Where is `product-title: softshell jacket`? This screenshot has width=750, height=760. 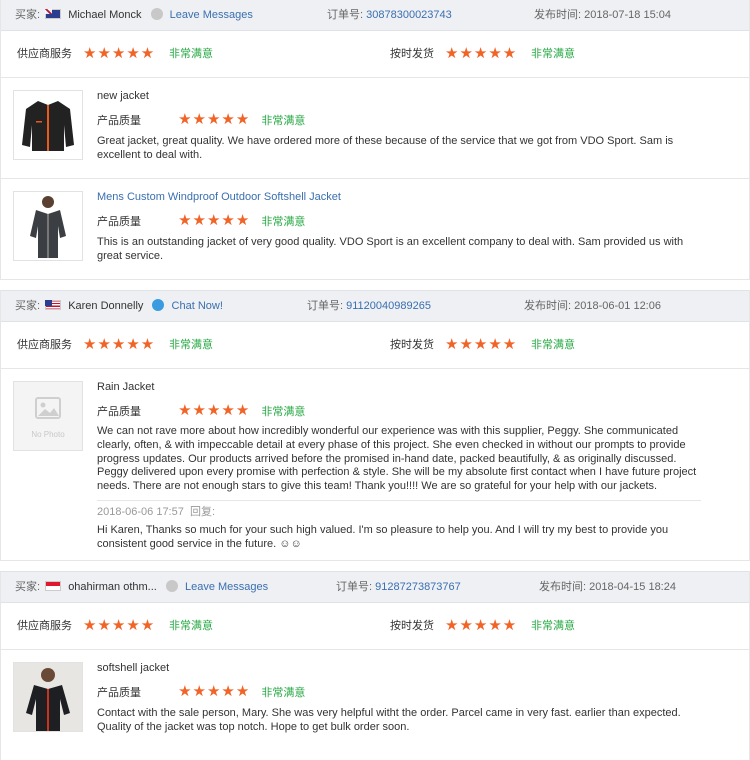
product-title: softshell jacket is located at coordinates (133, 668).